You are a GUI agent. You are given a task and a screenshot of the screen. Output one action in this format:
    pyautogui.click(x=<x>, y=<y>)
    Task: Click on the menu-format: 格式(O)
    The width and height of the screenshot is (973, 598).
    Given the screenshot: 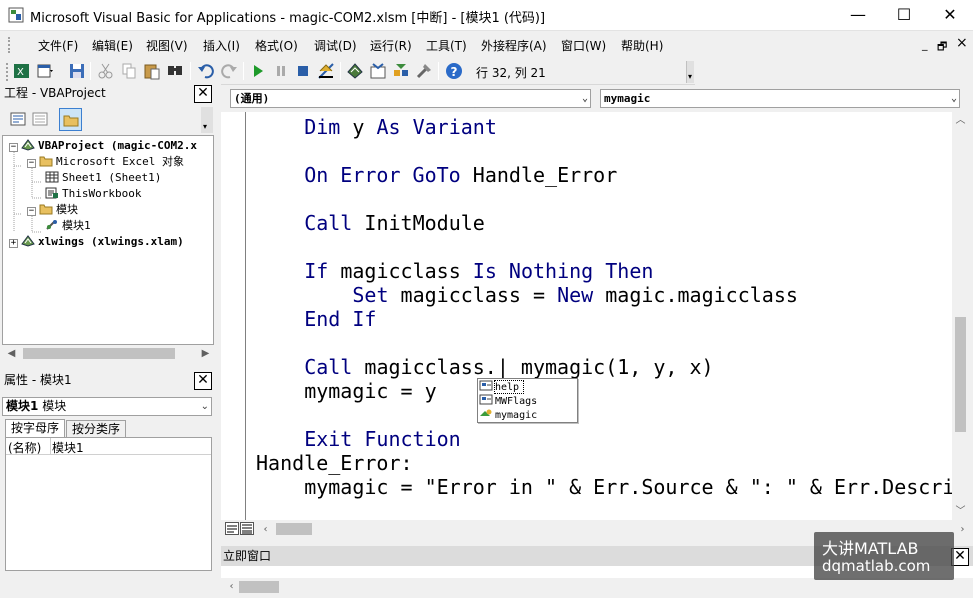 What is the action you would take?
    pyautogui.click(x=276, y=45)
    